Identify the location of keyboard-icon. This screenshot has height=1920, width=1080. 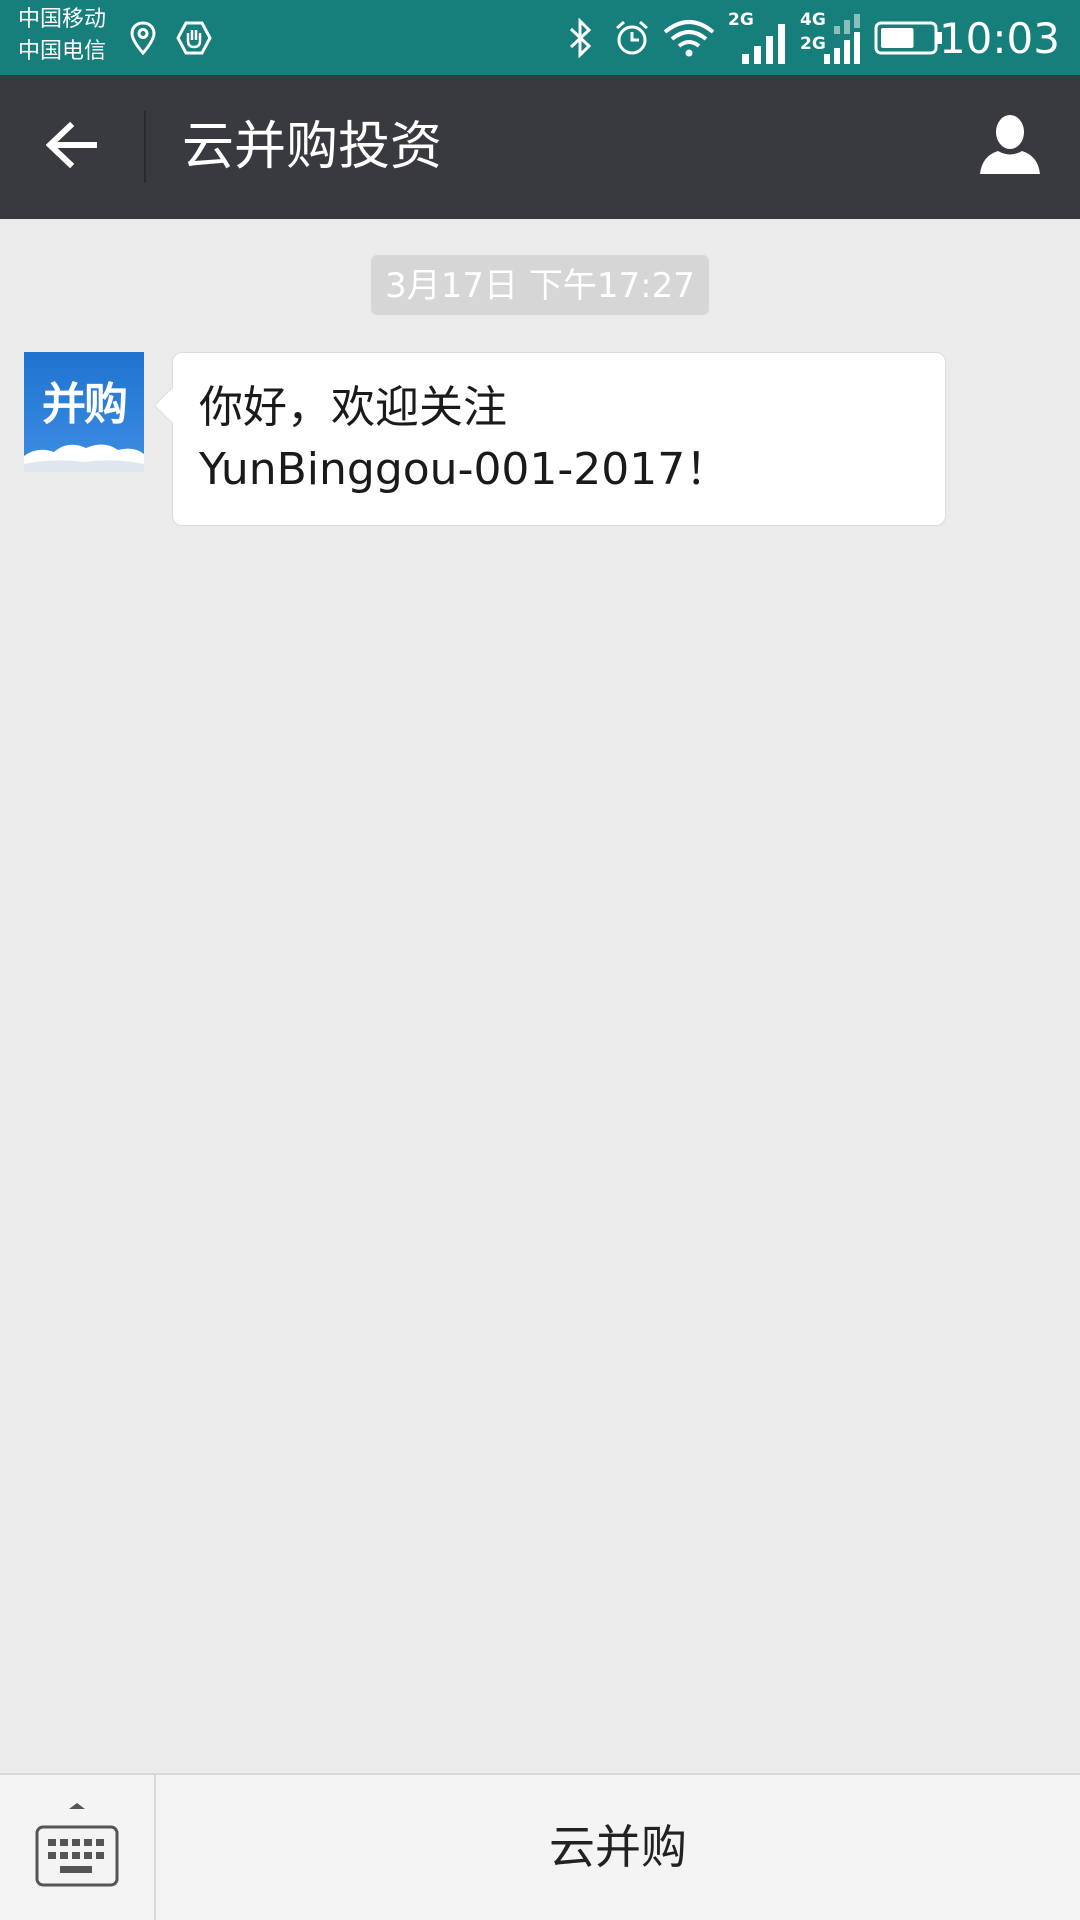
(77, 1850).